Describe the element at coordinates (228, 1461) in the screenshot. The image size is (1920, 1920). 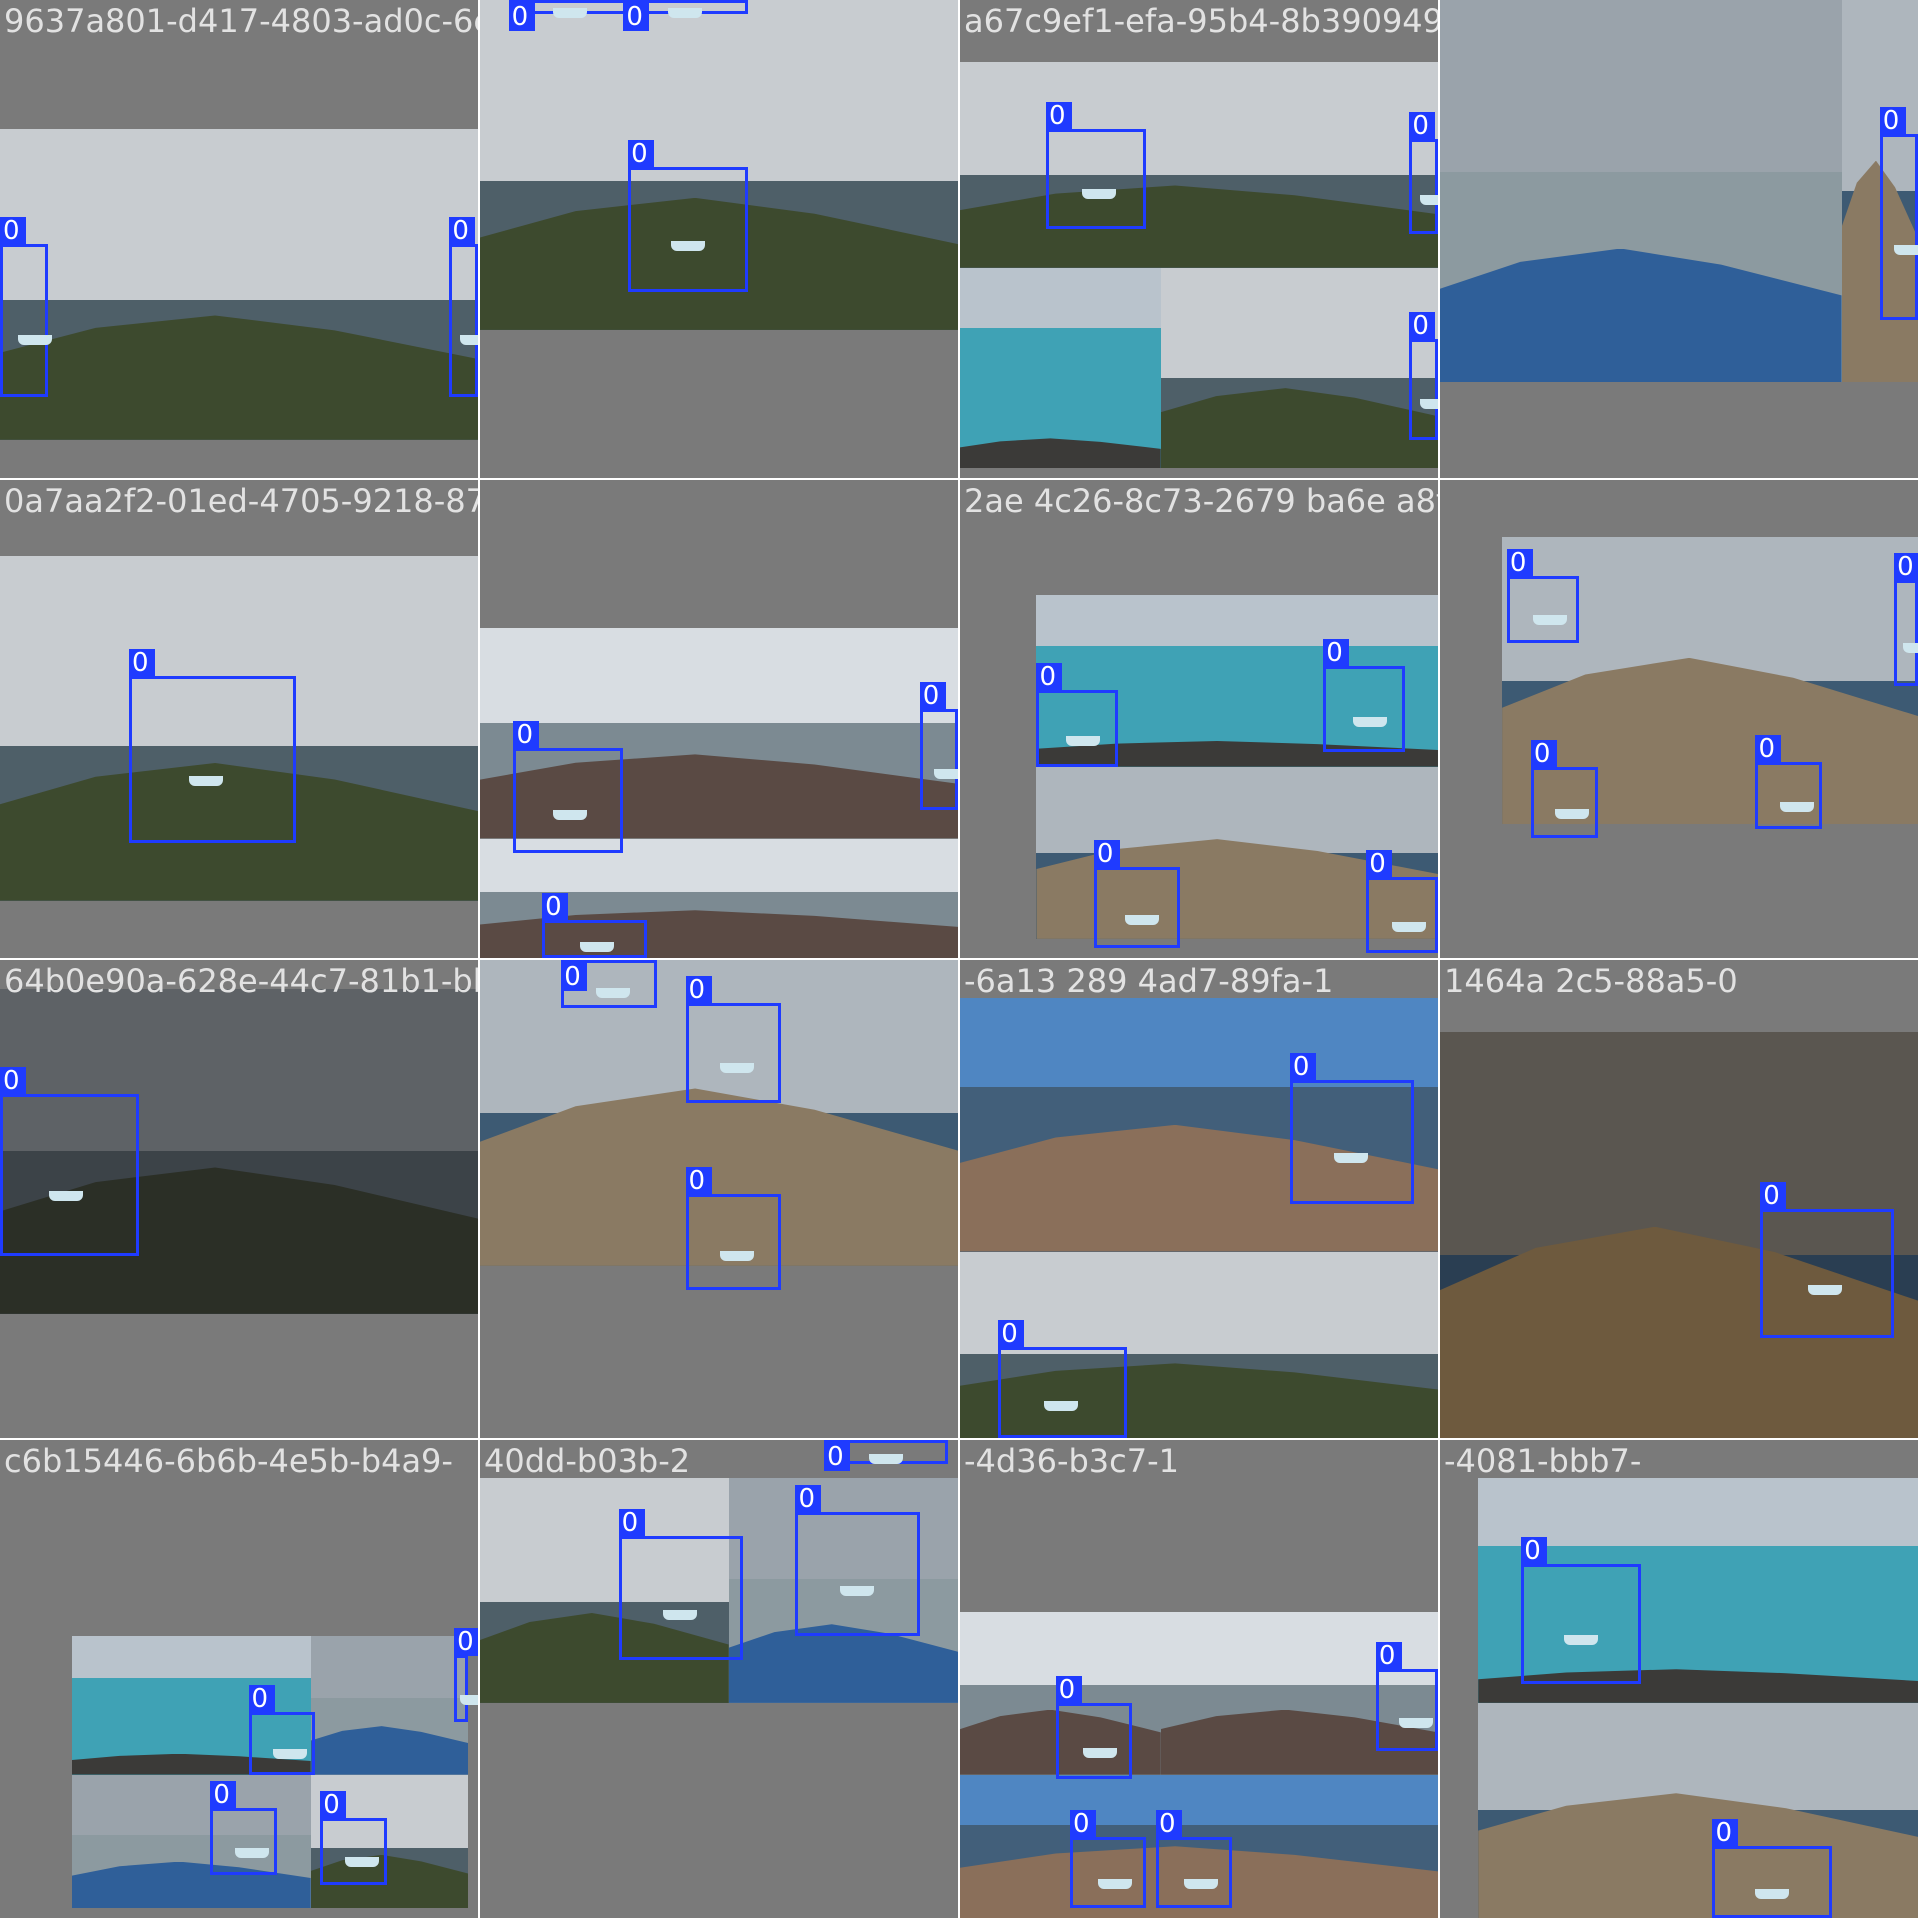
I see `tile-filename: c6b15446-6b6b-4e5b-b4a9-` at that location.